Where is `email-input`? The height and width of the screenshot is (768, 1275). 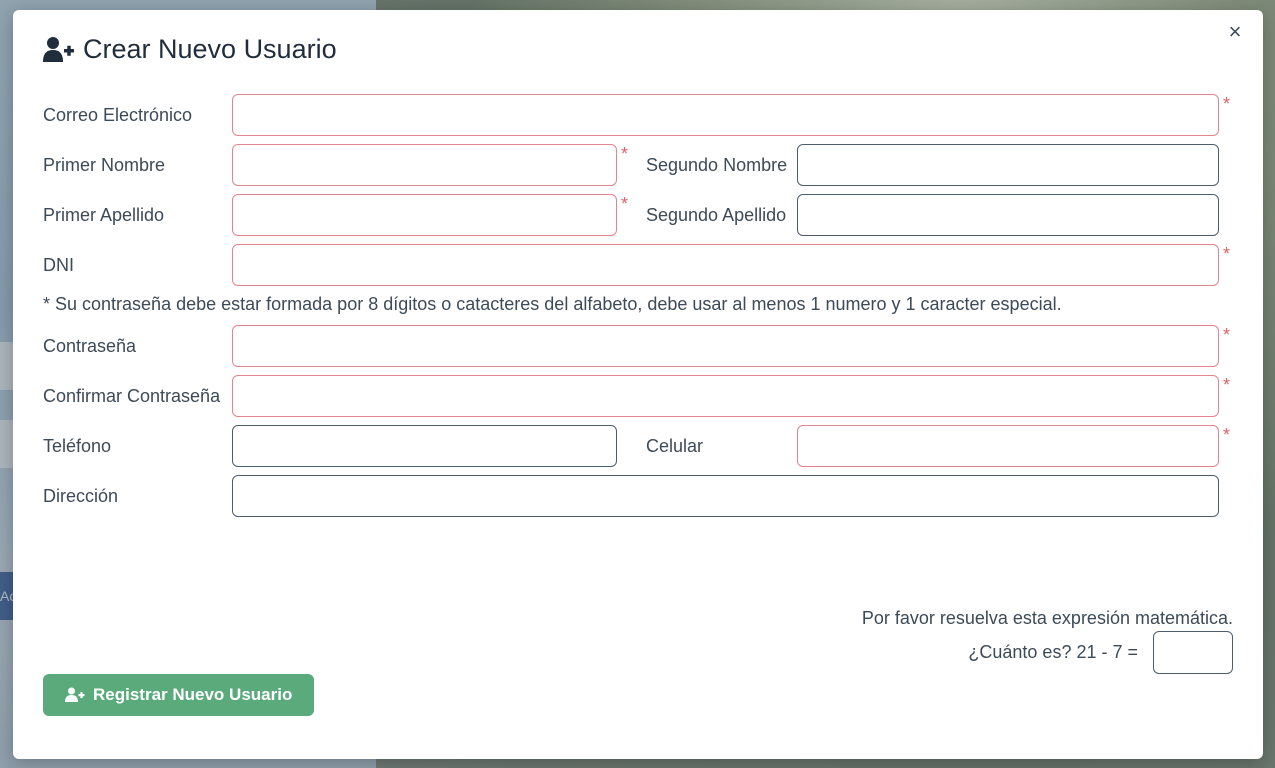
email-input is located at coordinates (725, 115).